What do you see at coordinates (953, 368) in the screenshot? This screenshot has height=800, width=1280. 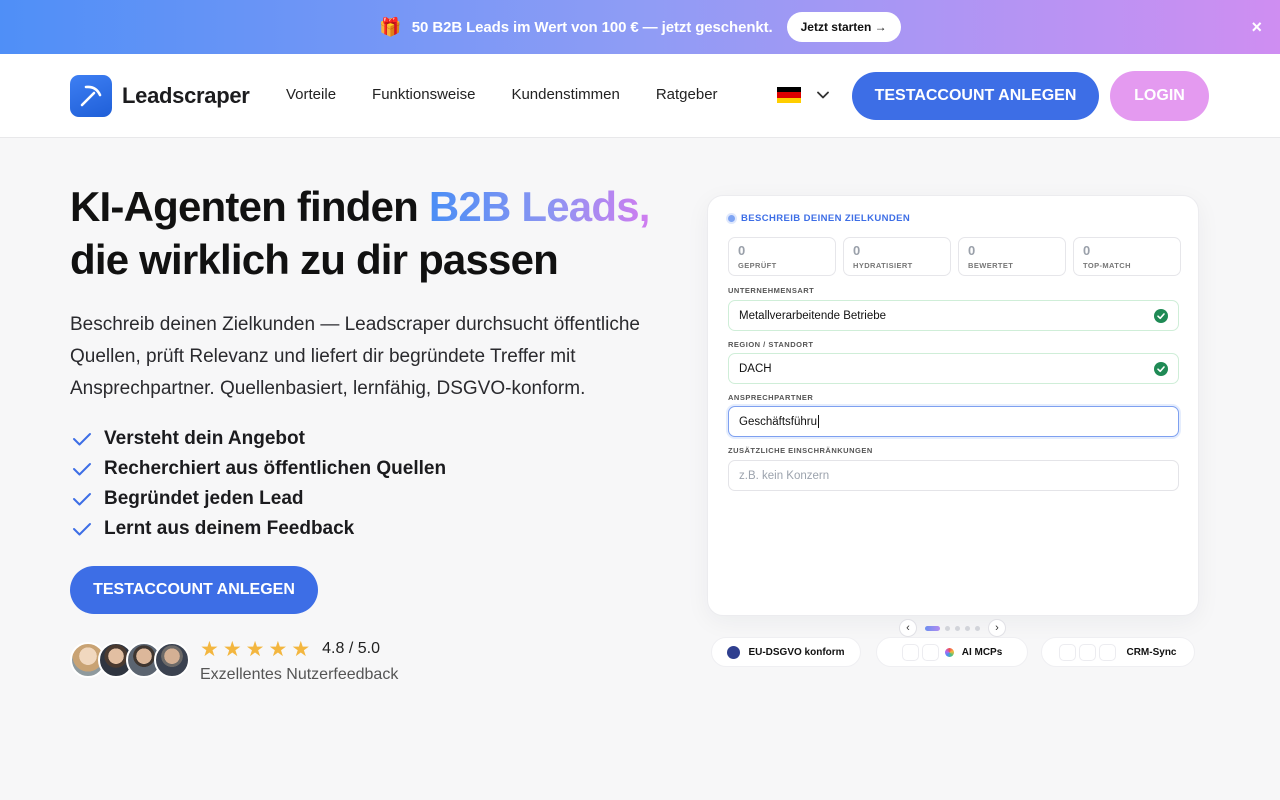 I see `region-field: DACH` at bounding box center [953, 368].